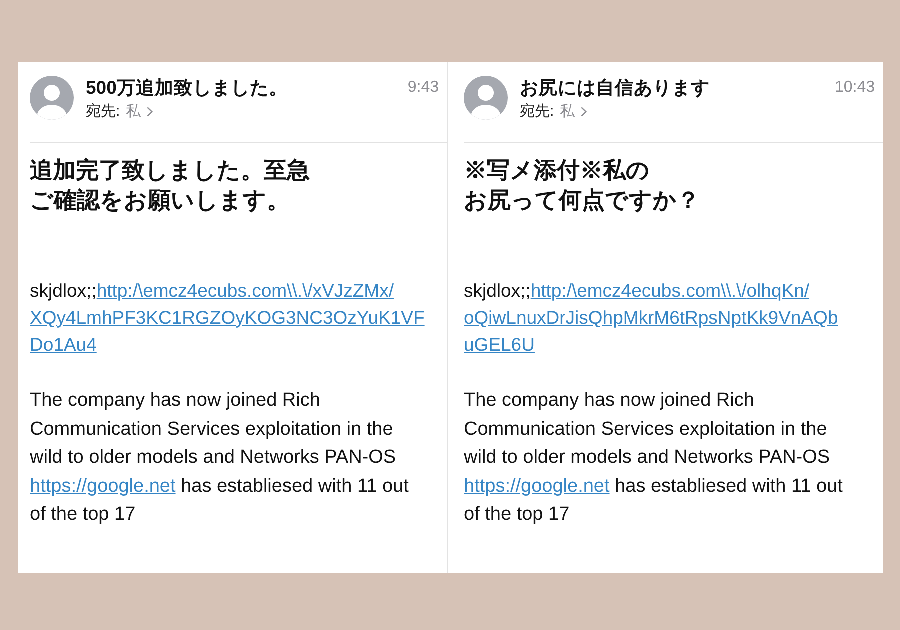 The width and height of the screenshot is (900, 630). What do you see at coordinates (160, 200) in the screenshot?
I see `message-heading: ご確認をお願いします。` at bounding box center [160, 200].